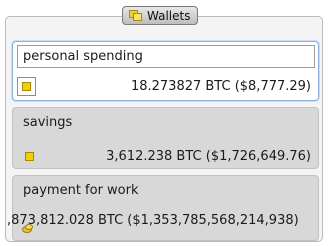  I want to click on wallet-name: payment for work, so click(81, 190).